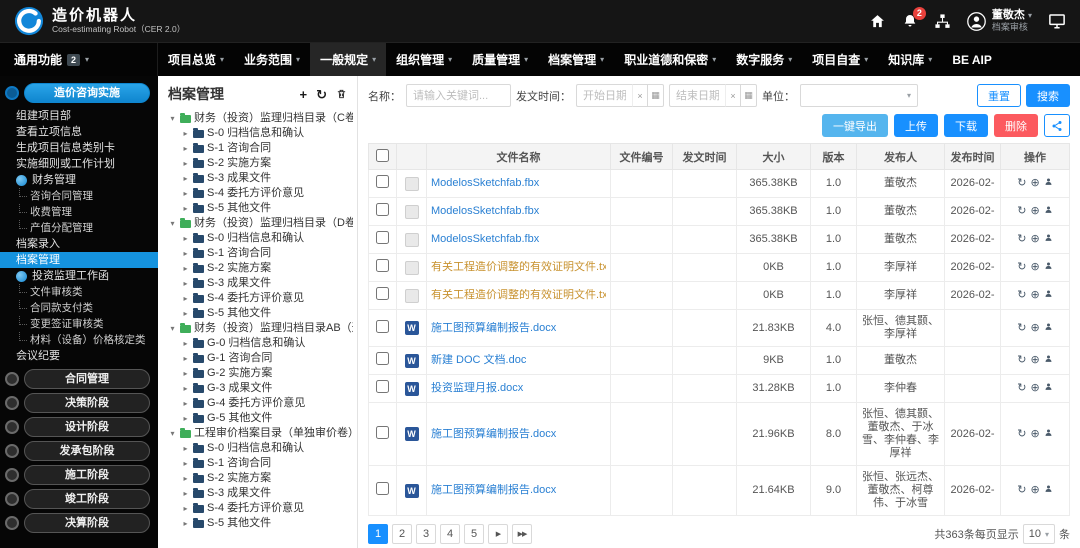 The width and height of the screenshot is (1080, 548). I want to click on sidebar-item-build-project-dept: 组建项目部, so click(79, 116).